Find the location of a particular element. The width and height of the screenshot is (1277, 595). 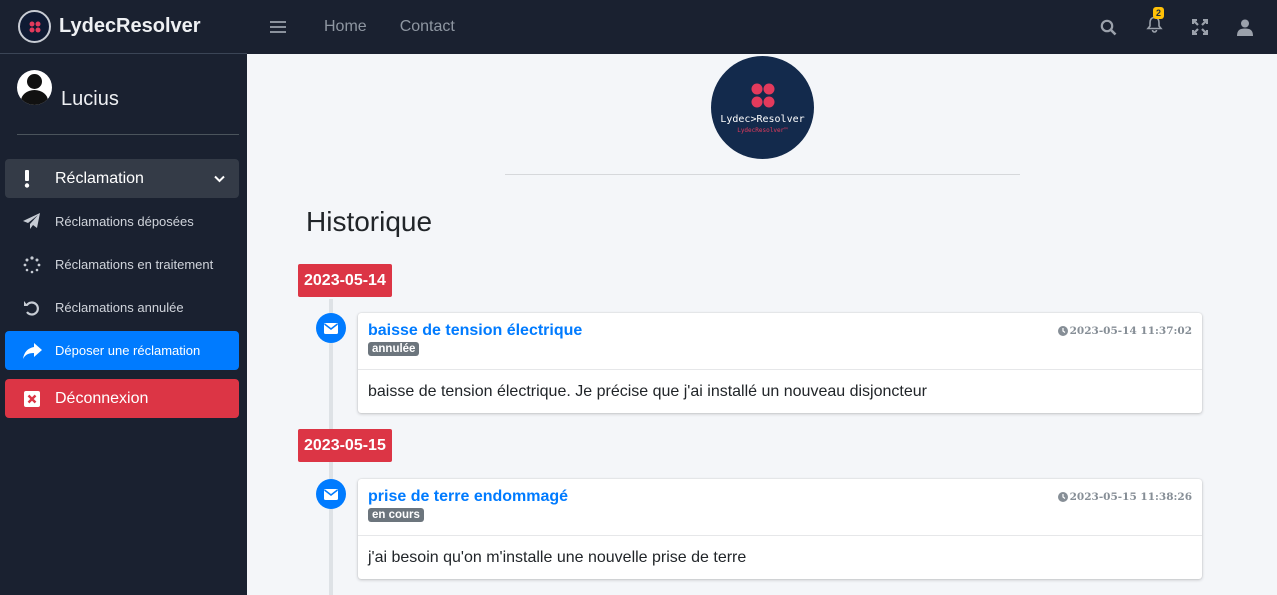

chevron-down-icon is located at coordinates (219, 179).